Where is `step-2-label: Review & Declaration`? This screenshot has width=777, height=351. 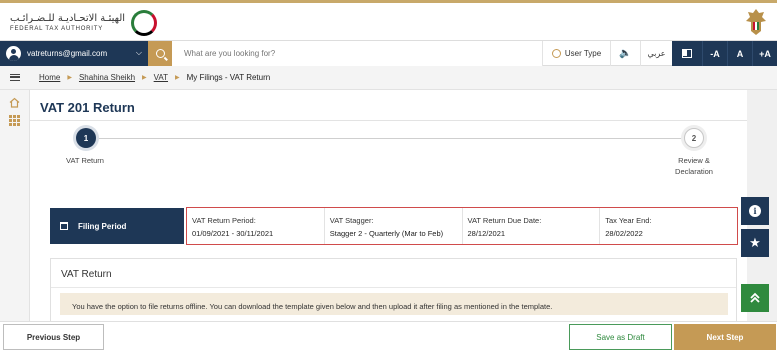
step-2-label: Review & Declaration is located at coordinates (694, 166).